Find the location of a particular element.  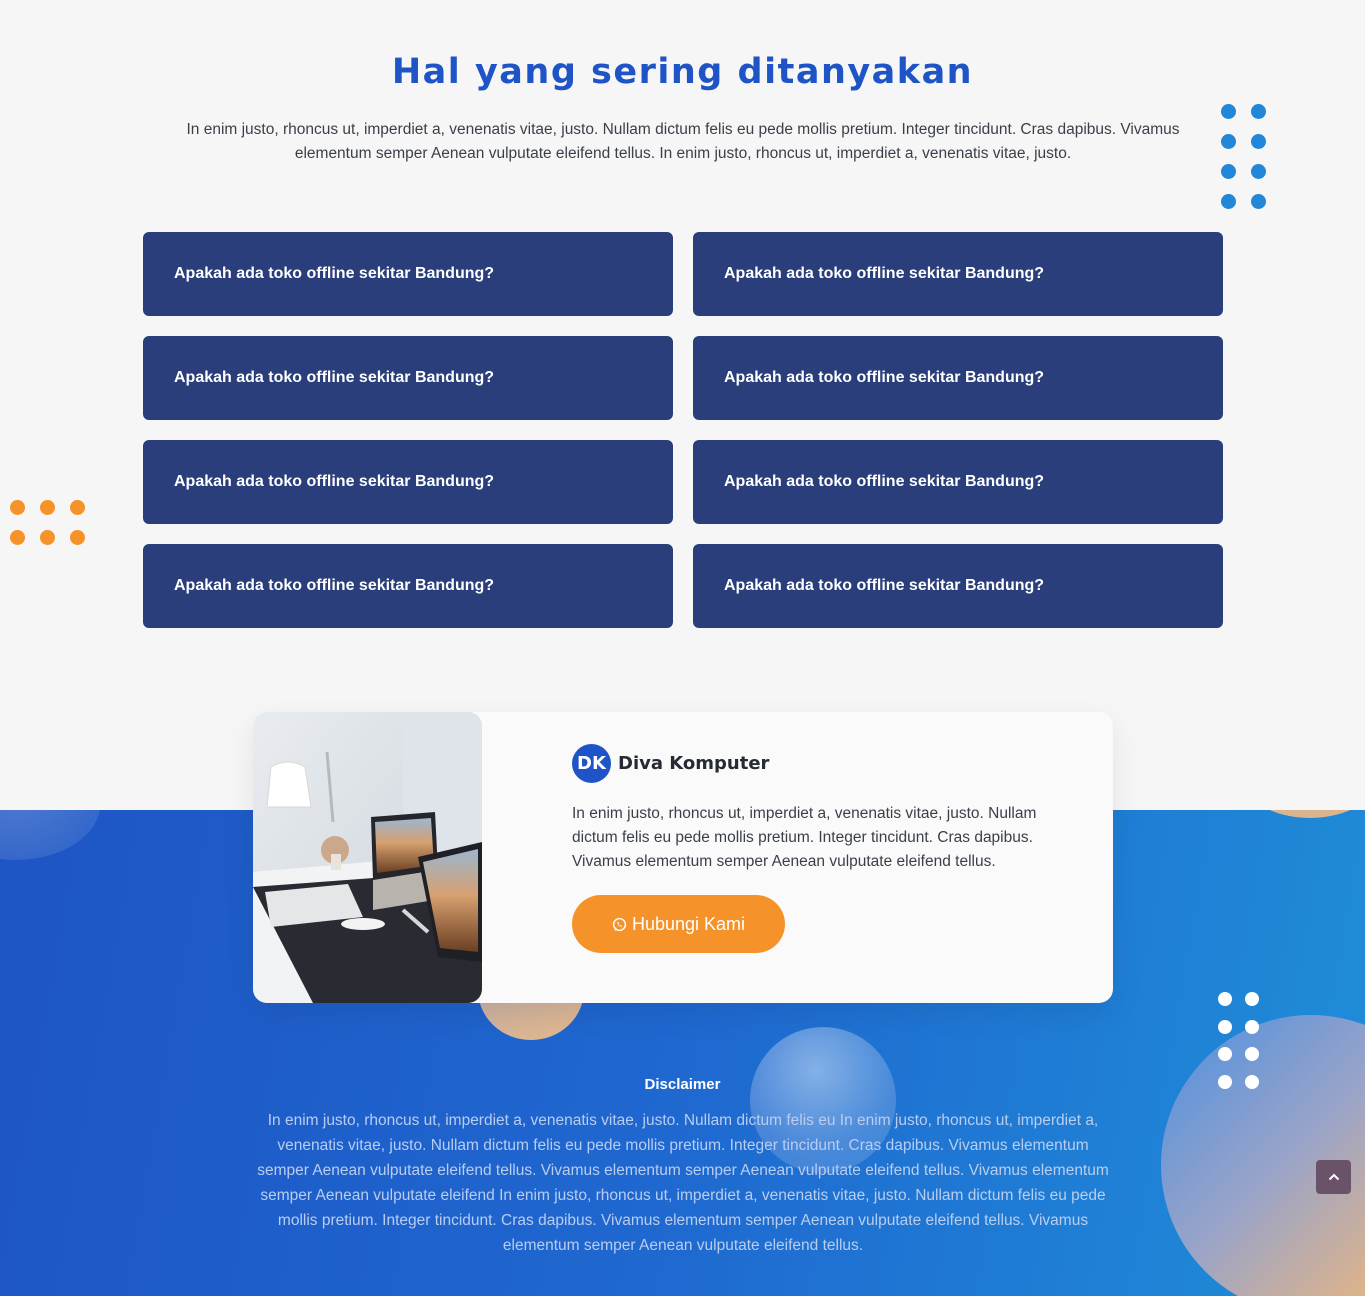

faq-title: Hal yang sering ditanyakan is located at coordinates (682, 72).